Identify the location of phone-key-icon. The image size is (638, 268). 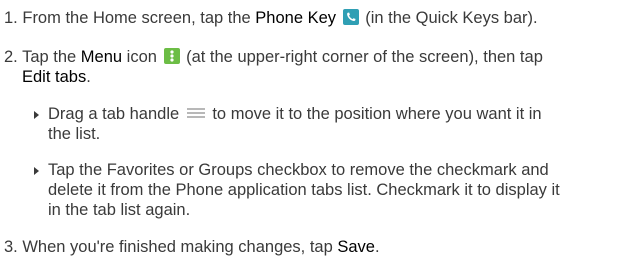
(350, 17).